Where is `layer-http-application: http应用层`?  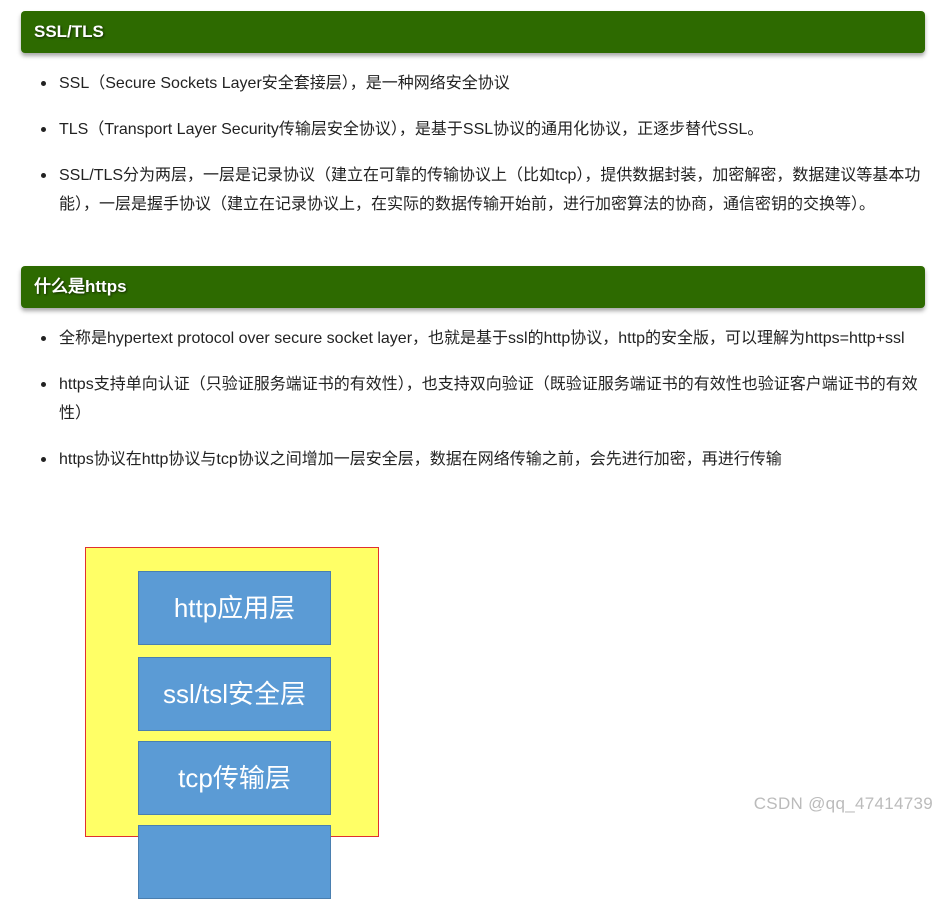 layer-http-application: http应用层 is located at coordinates (234, 608).